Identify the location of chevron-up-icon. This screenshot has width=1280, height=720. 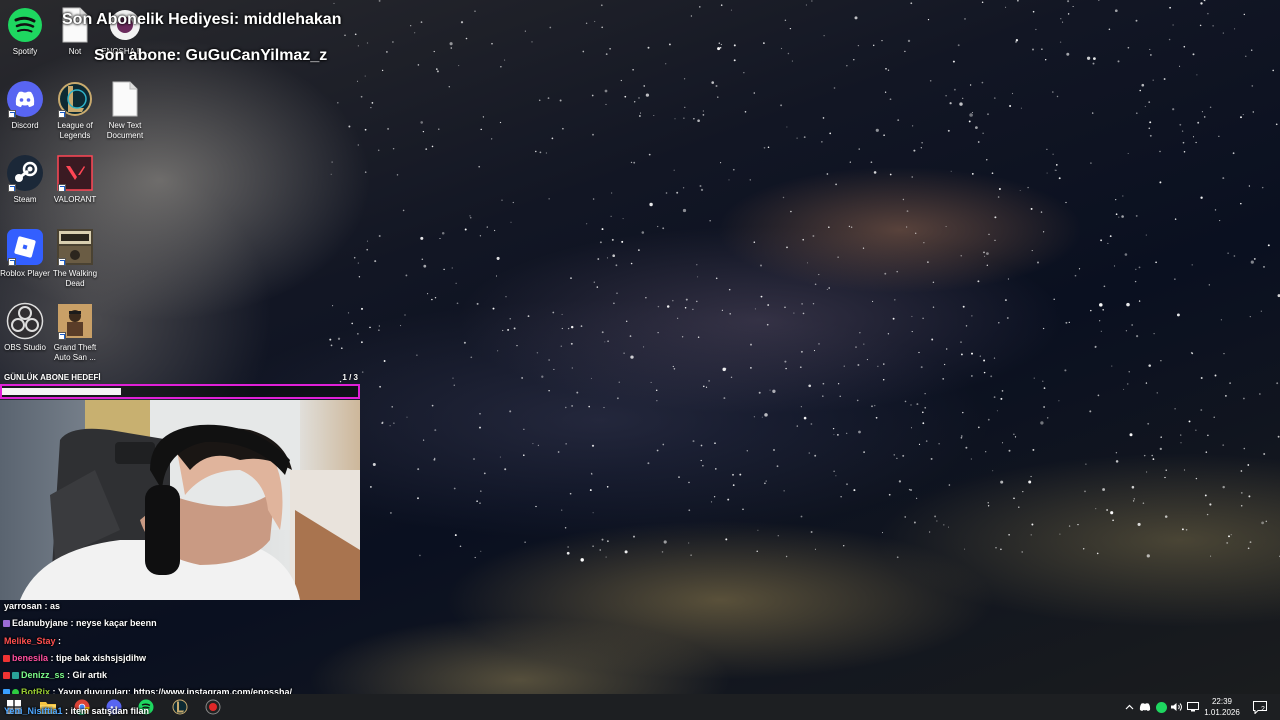
(1129, 707).